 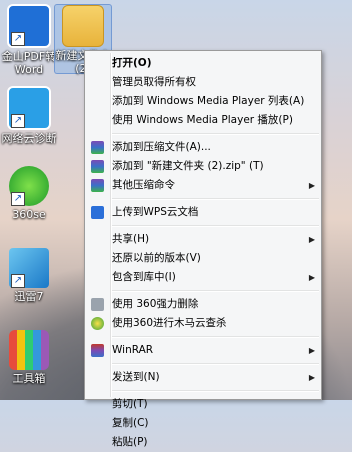 What do you see at coordinates (131, 239) in the screenshot?
I see `menu-item-label: 共享(H)` at bounding box center [131, 239].